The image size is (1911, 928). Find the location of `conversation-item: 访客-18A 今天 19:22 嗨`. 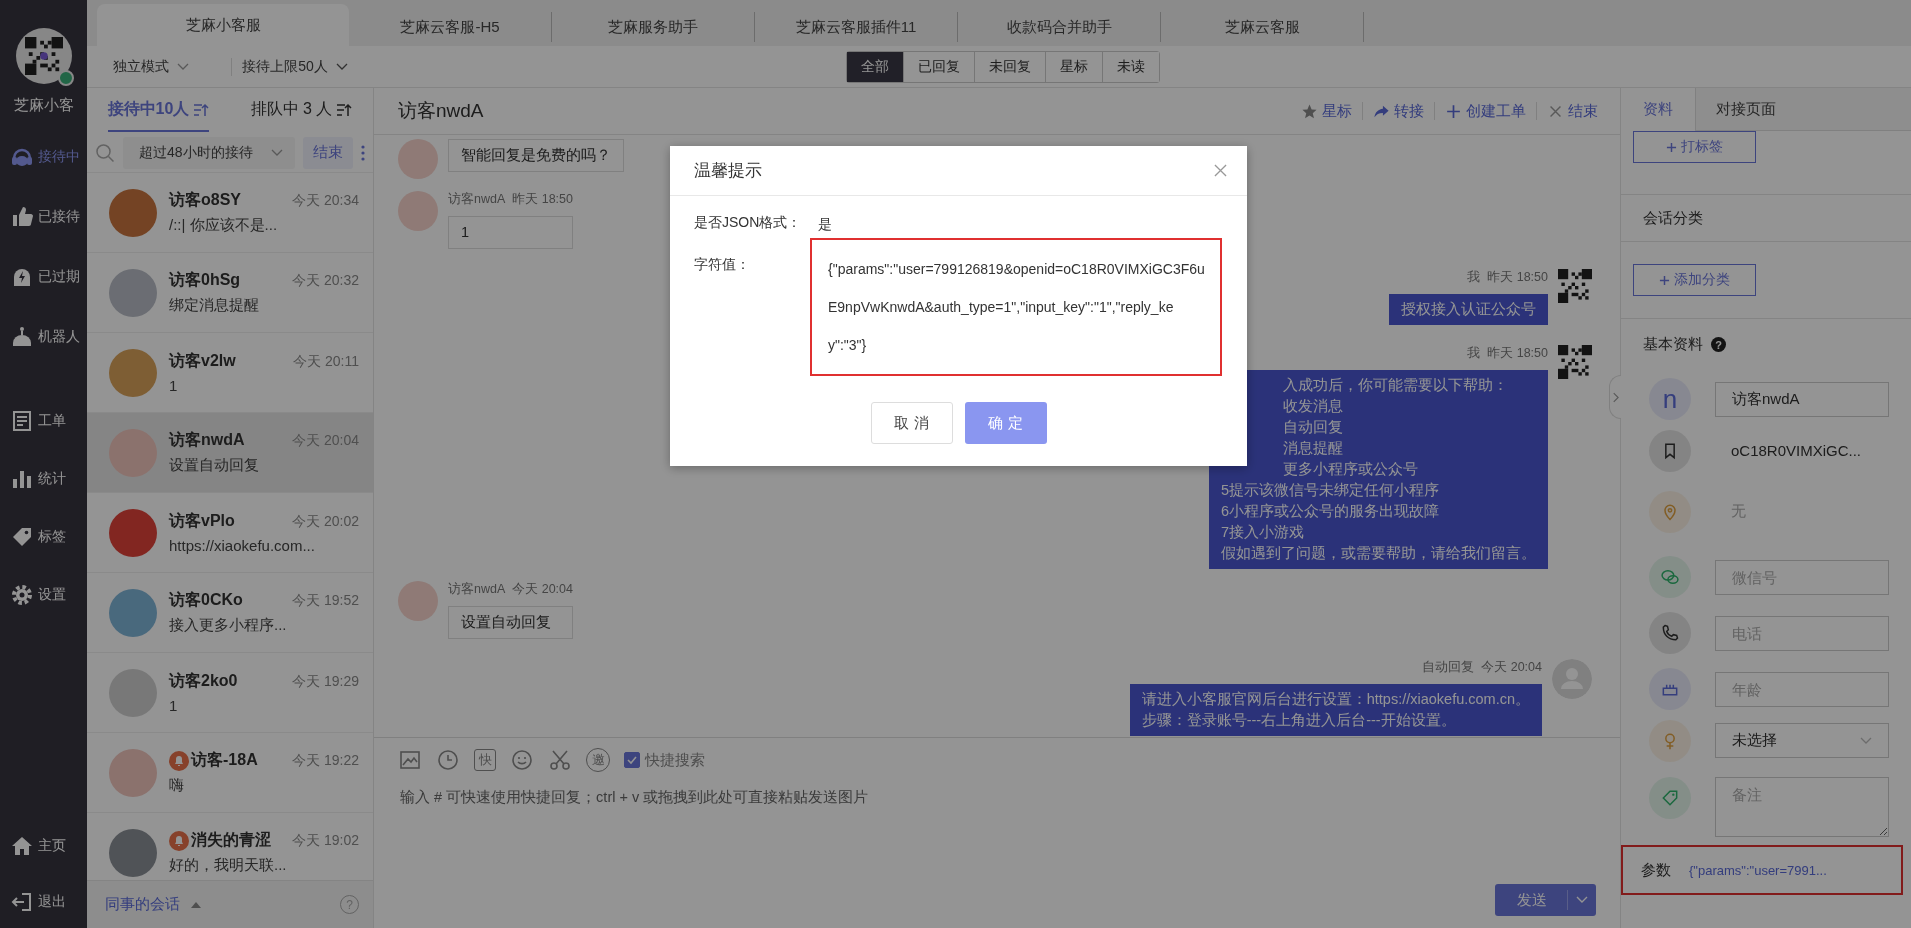

conversation-item: 访客-18A 今天 19:22 嗨 is located at coordinates (230, 773).